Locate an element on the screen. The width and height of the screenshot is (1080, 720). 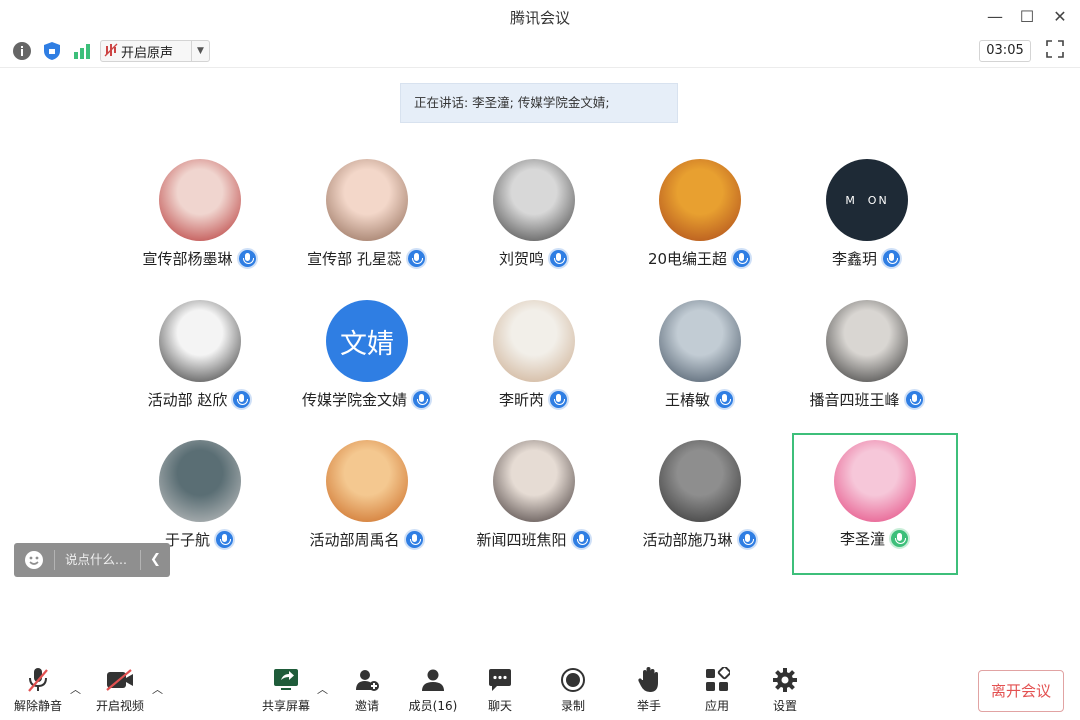
avatar-logo-text: M ON is located at coordinates (867, 200).